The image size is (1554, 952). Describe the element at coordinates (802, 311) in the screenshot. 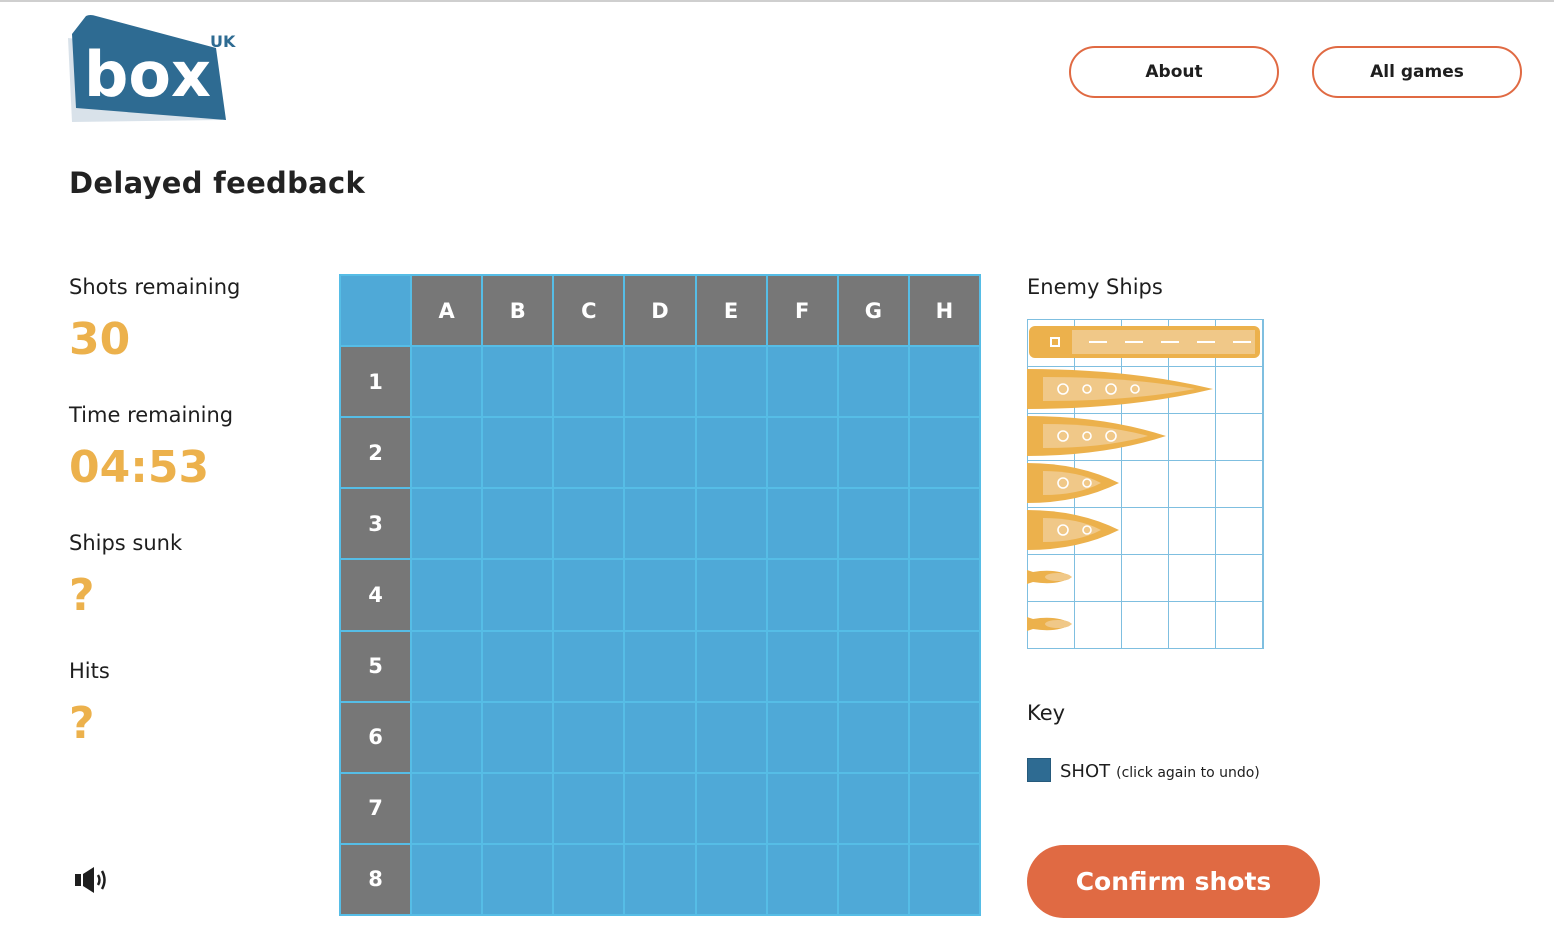

I see `column-header: F` at that location.